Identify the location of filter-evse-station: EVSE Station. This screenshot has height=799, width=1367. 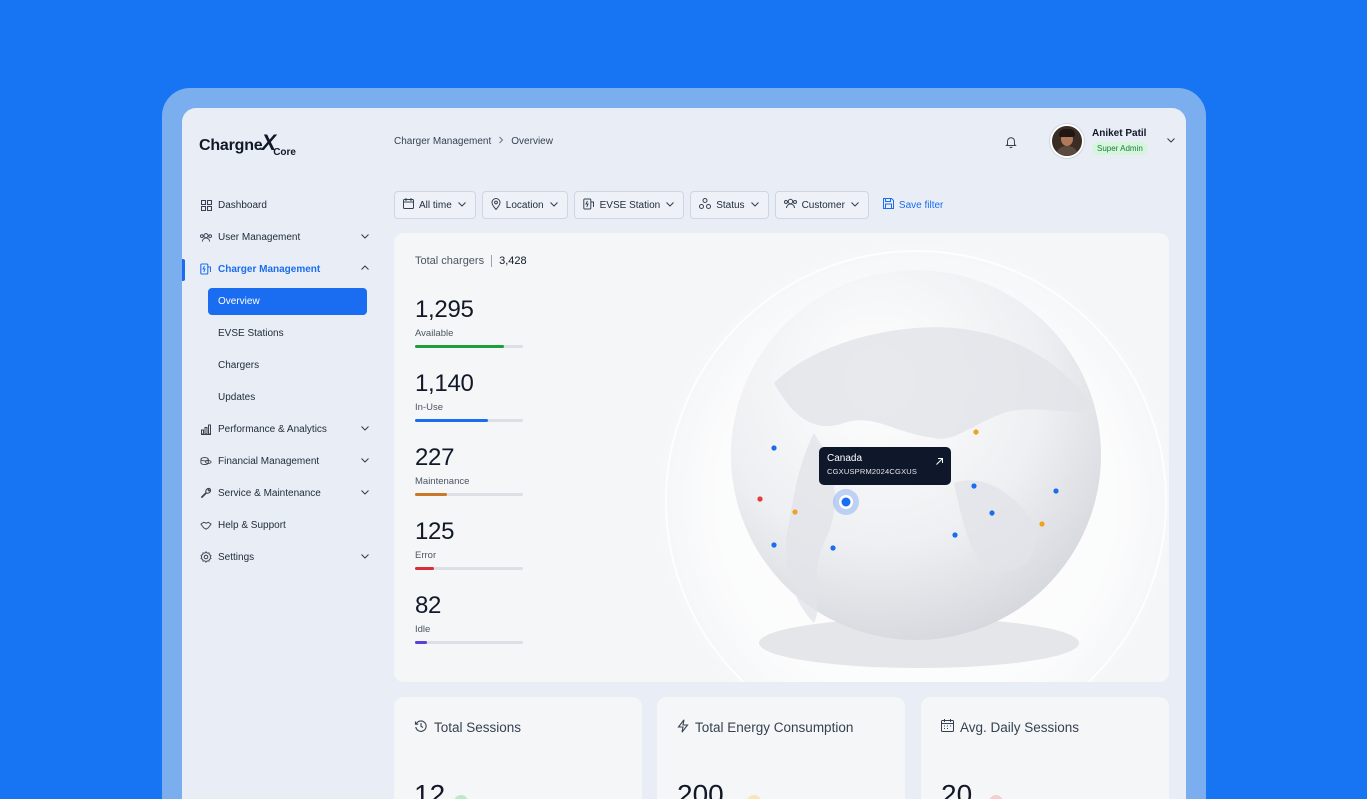
(629, 205).